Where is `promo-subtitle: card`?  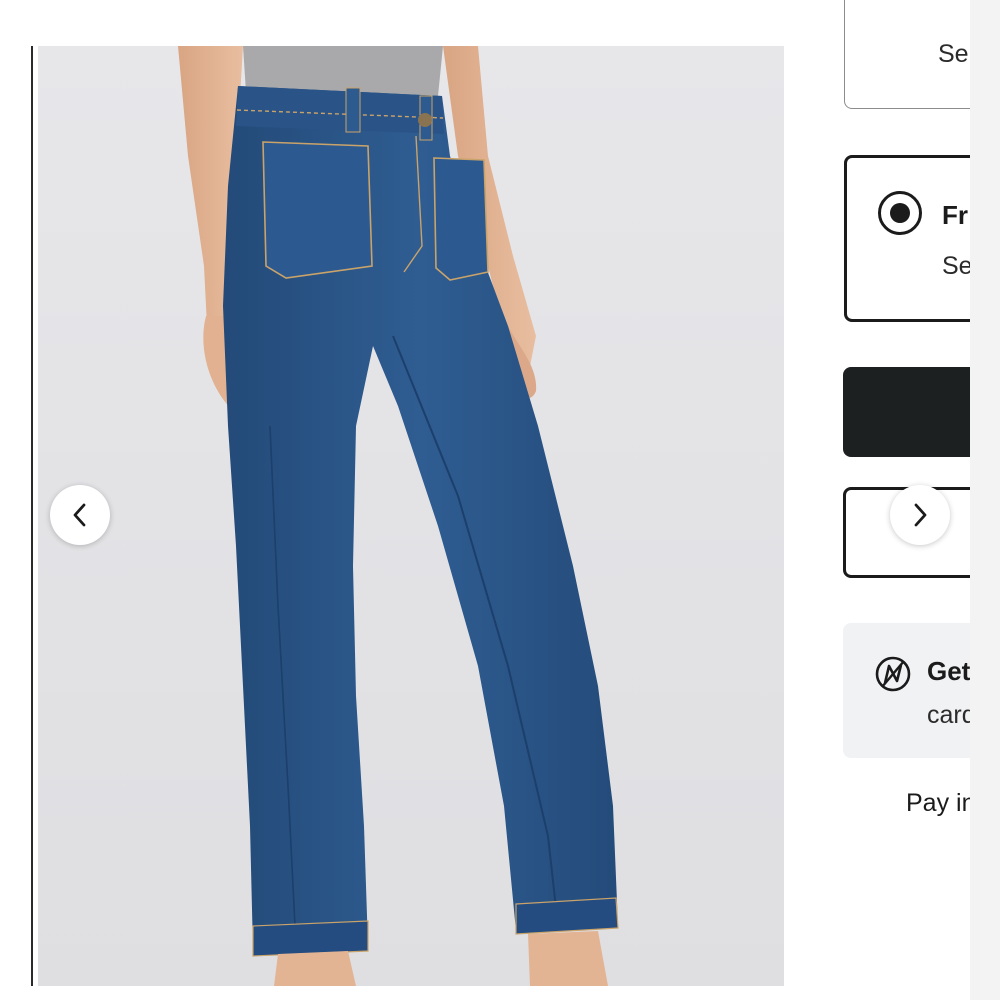
promo-subtitle: card is located at coordinates (948, 715).